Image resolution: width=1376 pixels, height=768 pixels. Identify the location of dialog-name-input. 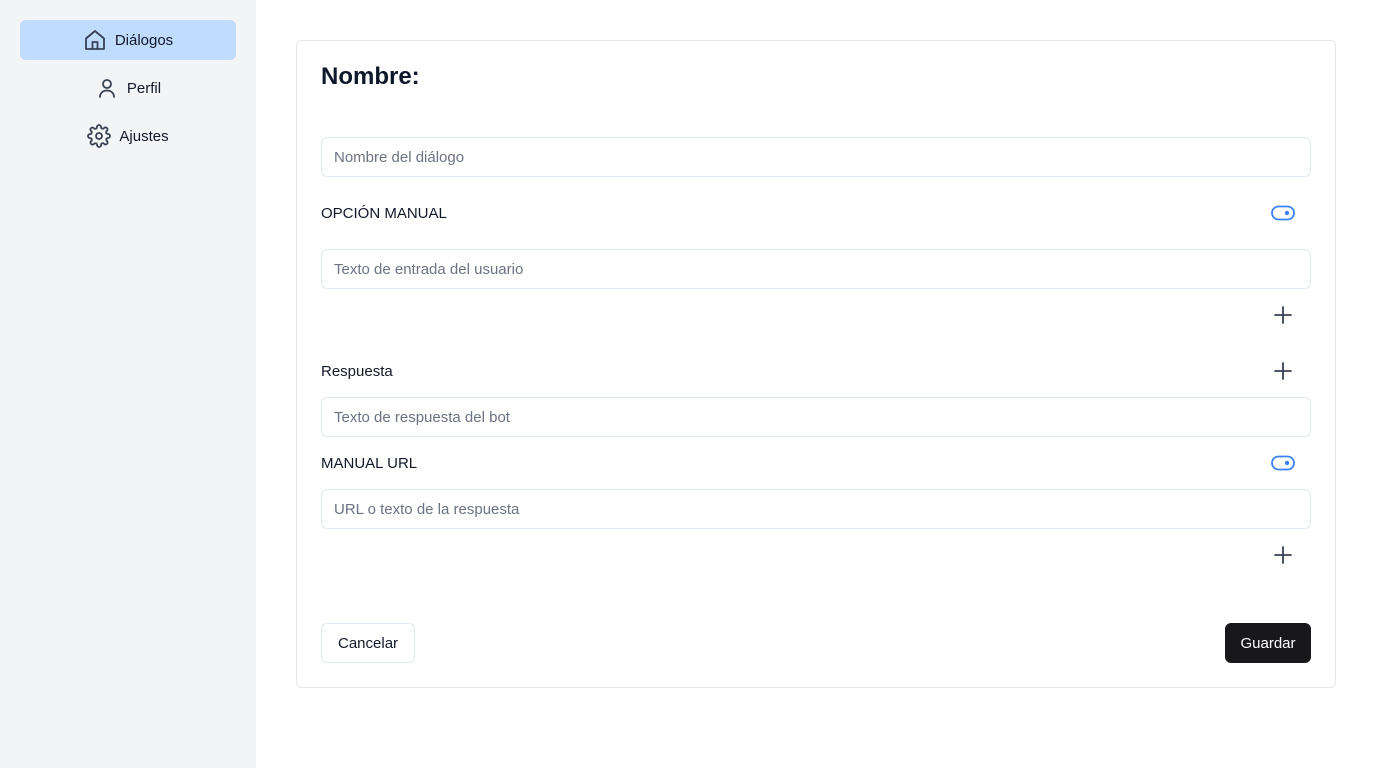
(816, 157).